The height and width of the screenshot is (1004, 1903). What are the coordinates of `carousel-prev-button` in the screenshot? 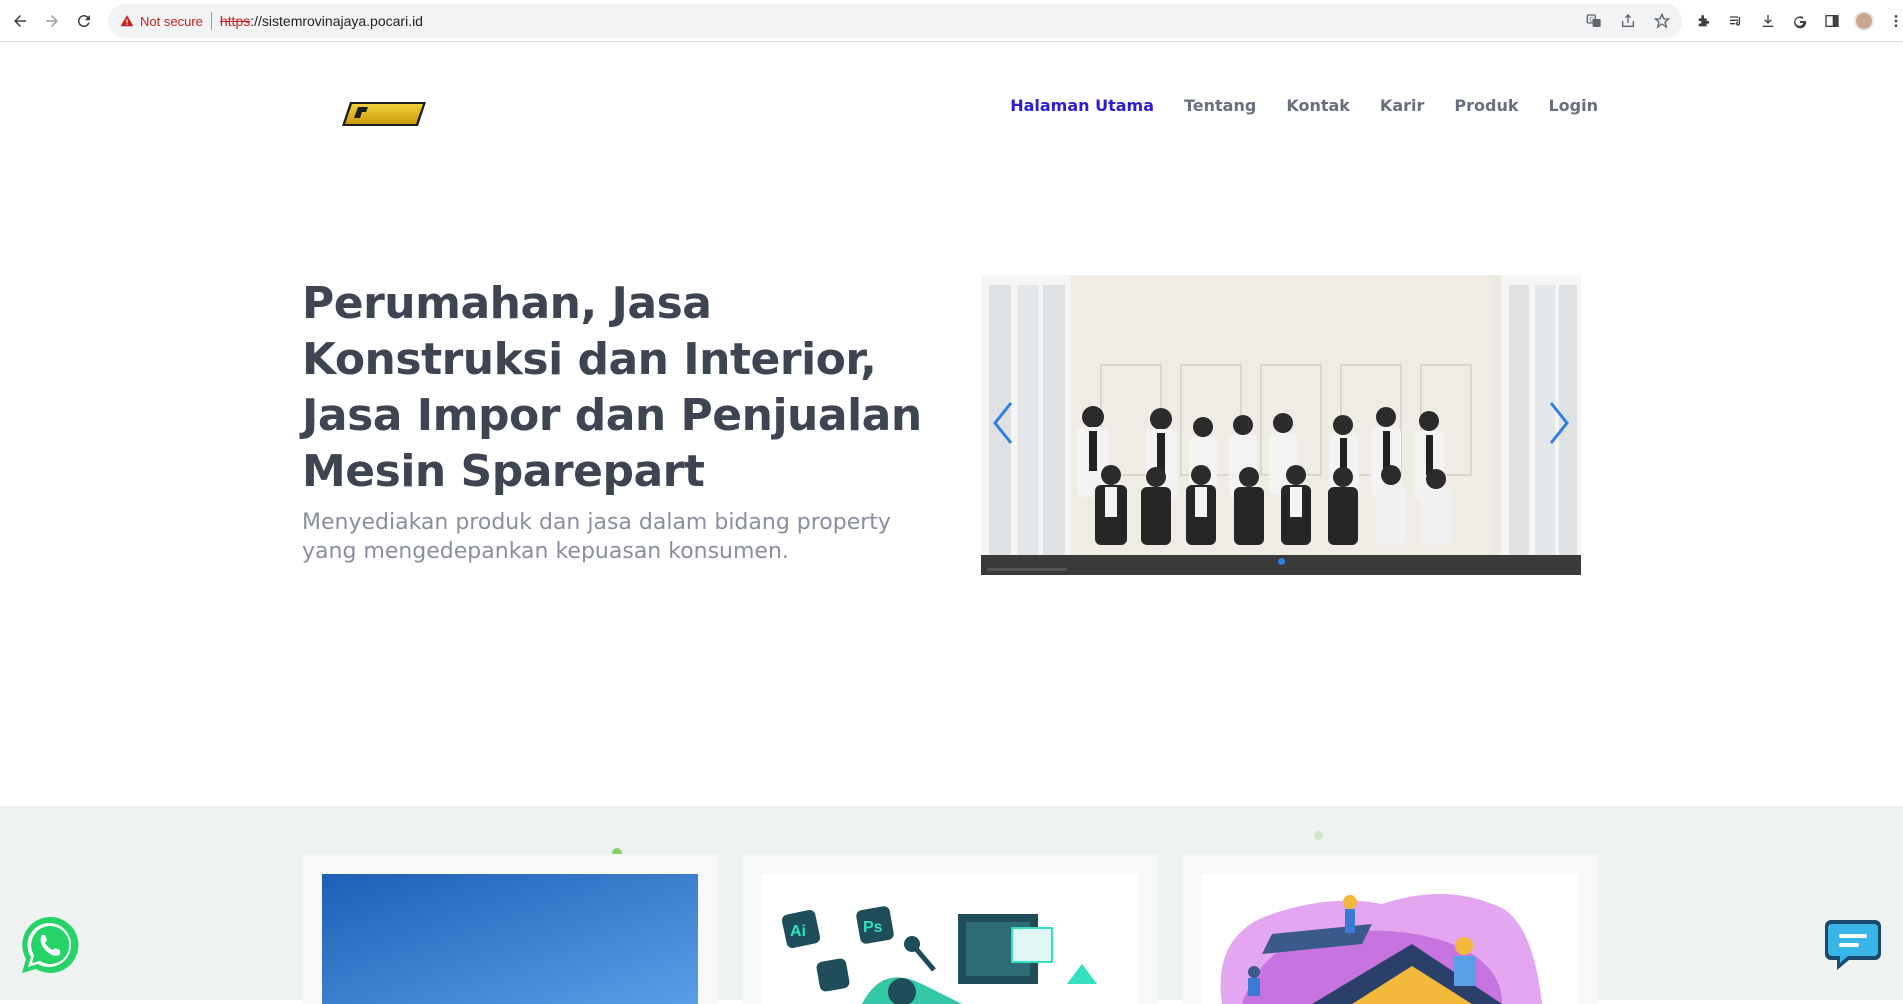 It's located at (1003, 423).